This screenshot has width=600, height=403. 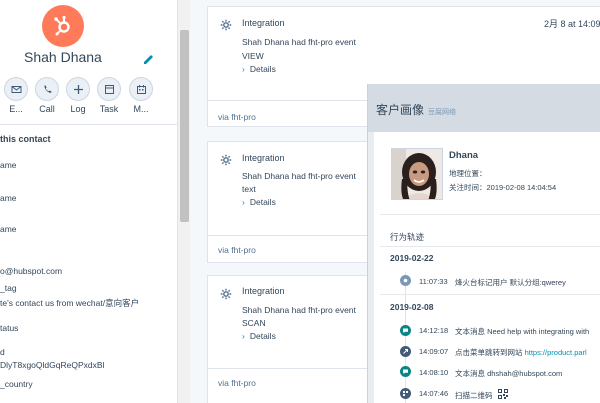 What do you see at coordinates (412, 258) in the screenshot?
I see `trail-date: 2019-02-22` at bounding box center [412, 258].